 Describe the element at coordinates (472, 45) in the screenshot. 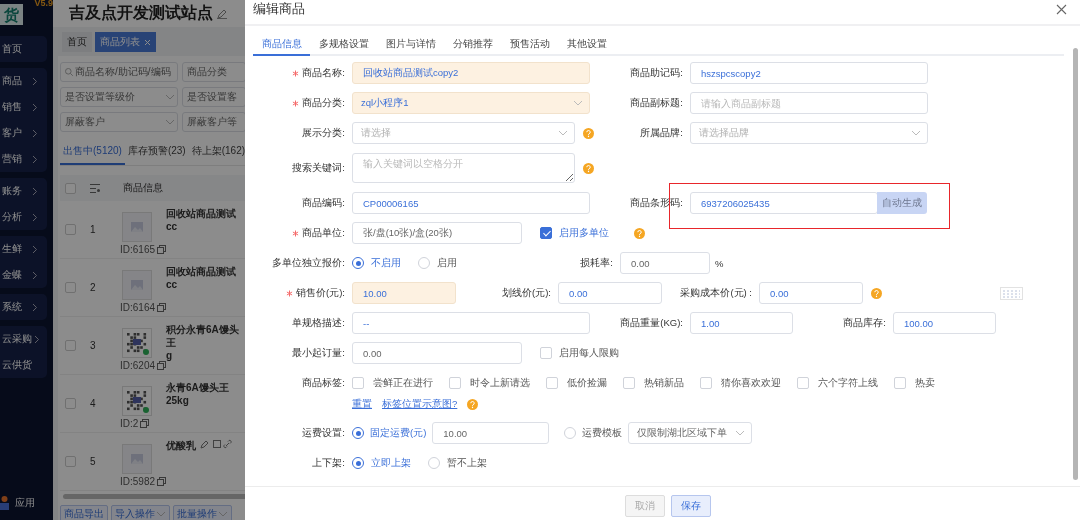

I see `tab: 分销推荐` at that location.